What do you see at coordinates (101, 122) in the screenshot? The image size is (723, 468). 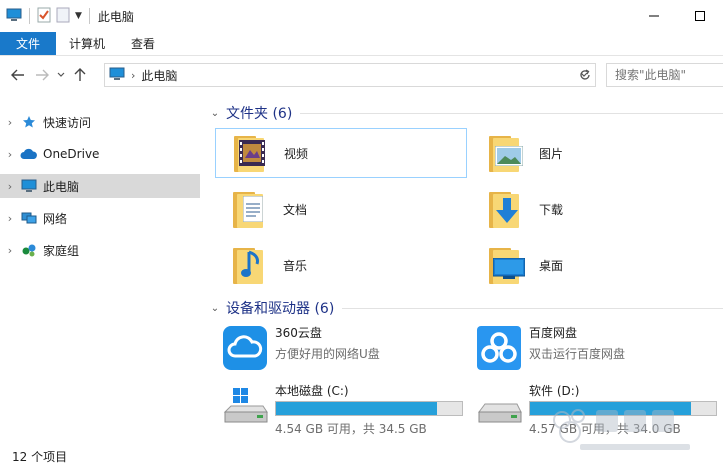 I see `sidebar-item-quick-access: › 快速访问` at bounding box center [101, 122].